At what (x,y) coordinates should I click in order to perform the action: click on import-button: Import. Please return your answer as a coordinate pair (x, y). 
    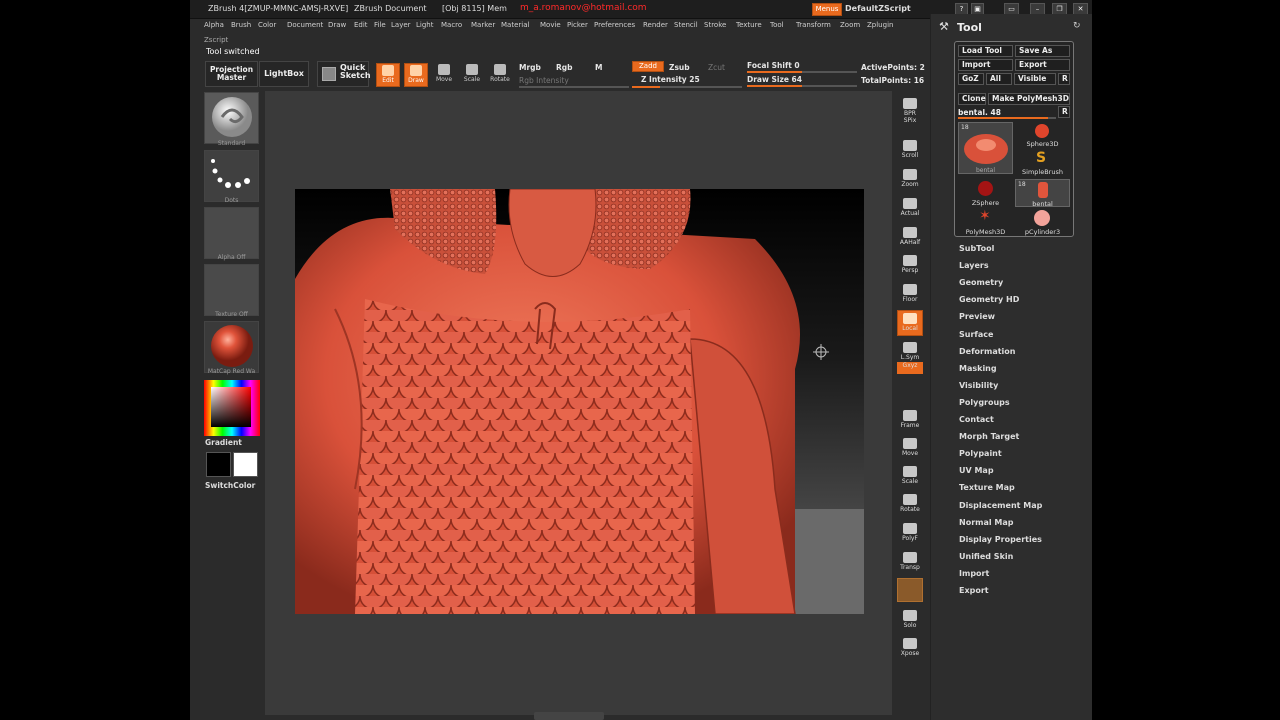
    Looking at the image, I should click on (985, 65).